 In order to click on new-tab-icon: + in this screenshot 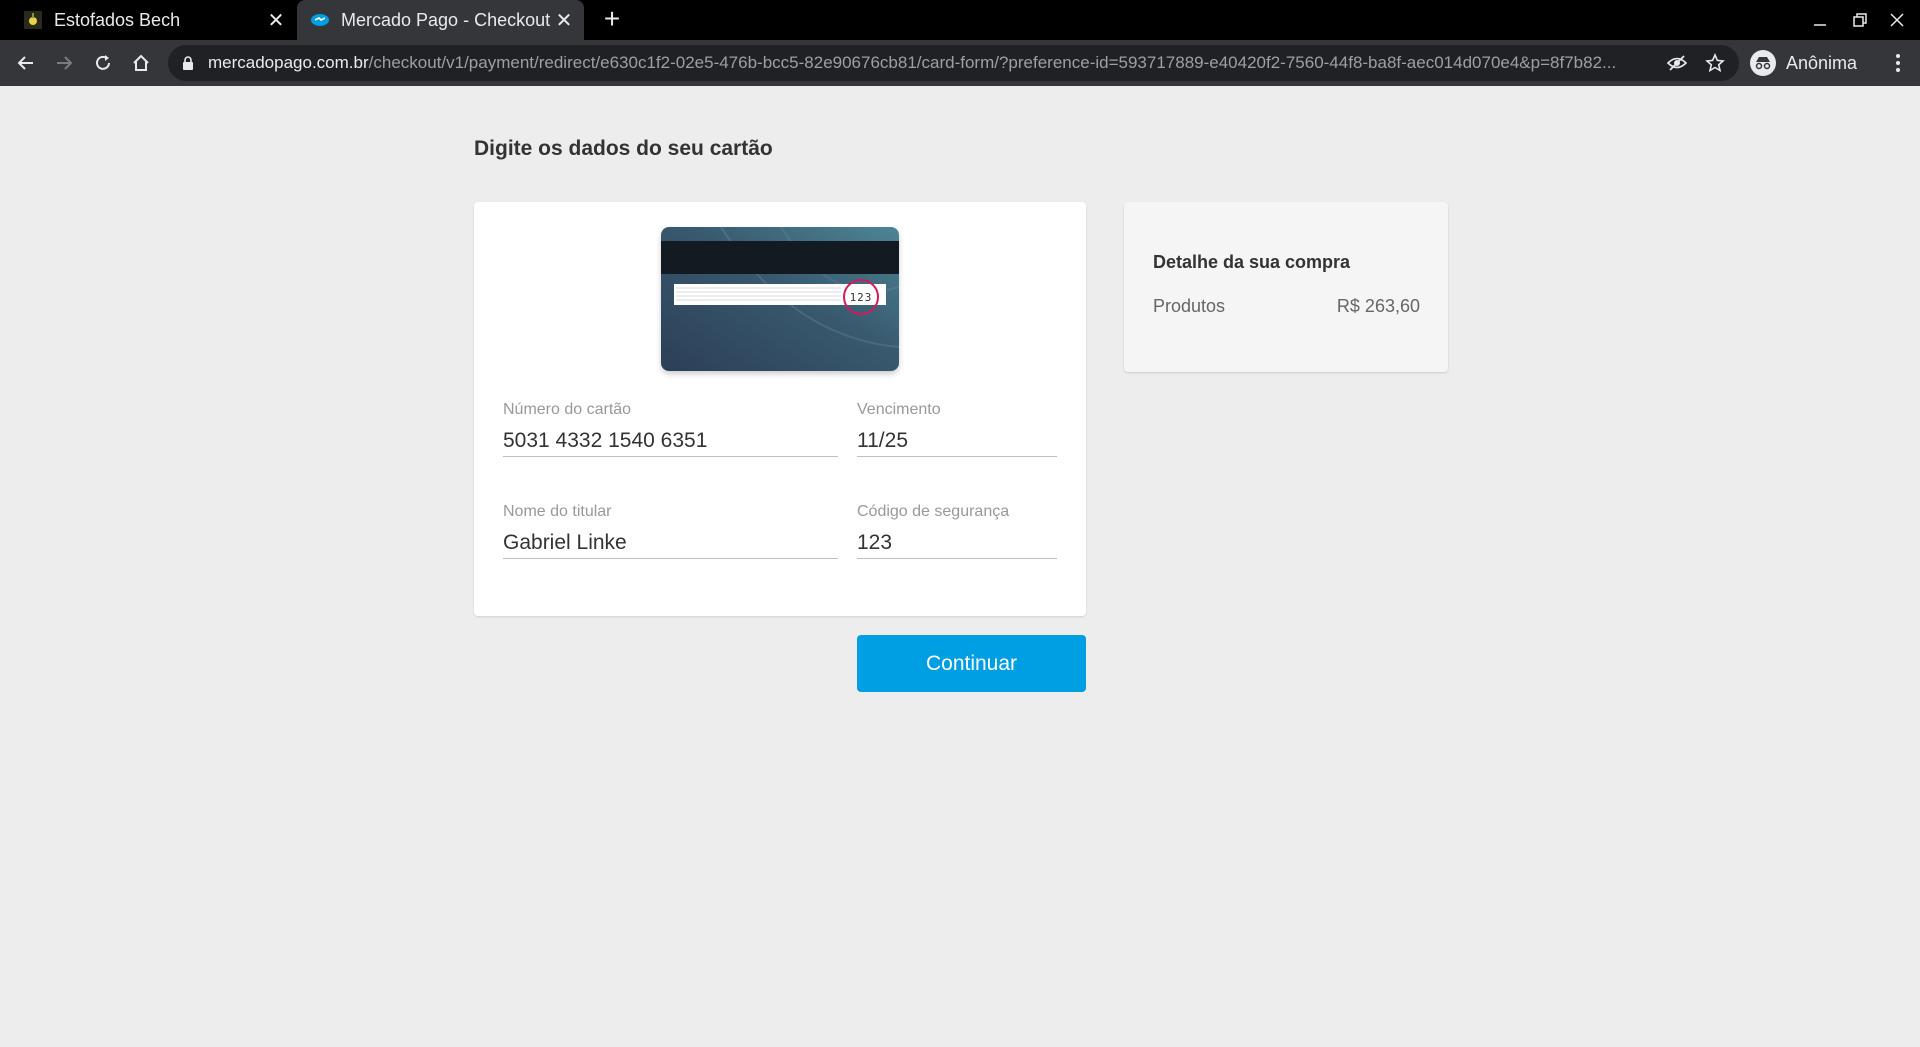, I will do `click(612, 19)`.